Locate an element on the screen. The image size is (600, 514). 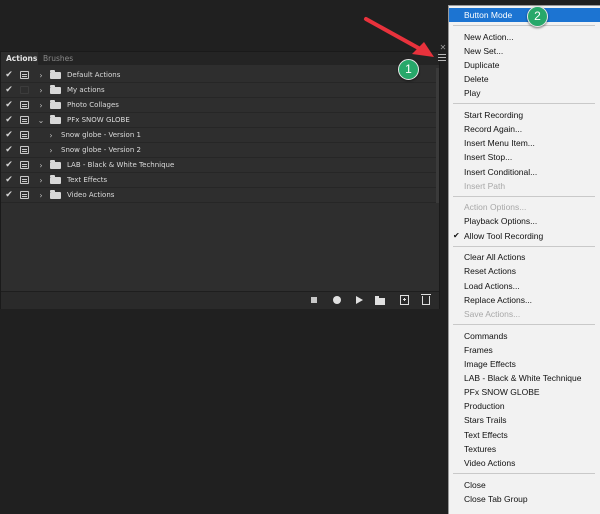
action-row: ✔ › Photo Collages is located at coordinates (220, 105).